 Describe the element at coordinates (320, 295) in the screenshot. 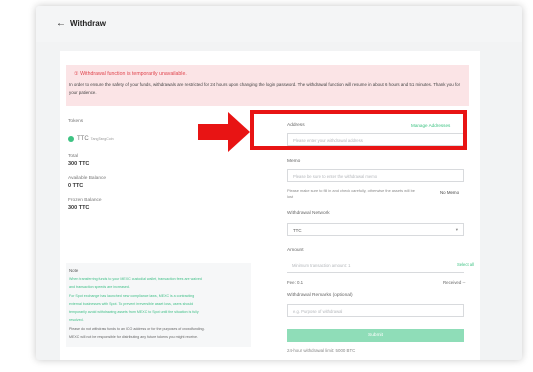

I see `remarks-label: Withdrawal Remarks (optional)` at that location.